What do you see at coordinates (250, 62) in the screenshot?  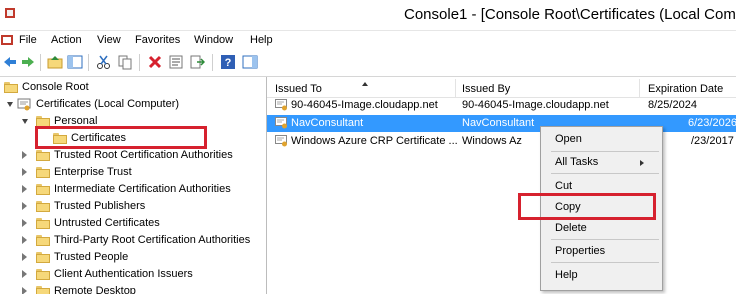 I see `show-hide-action-pane-icon` at bounding box center [250, 62].